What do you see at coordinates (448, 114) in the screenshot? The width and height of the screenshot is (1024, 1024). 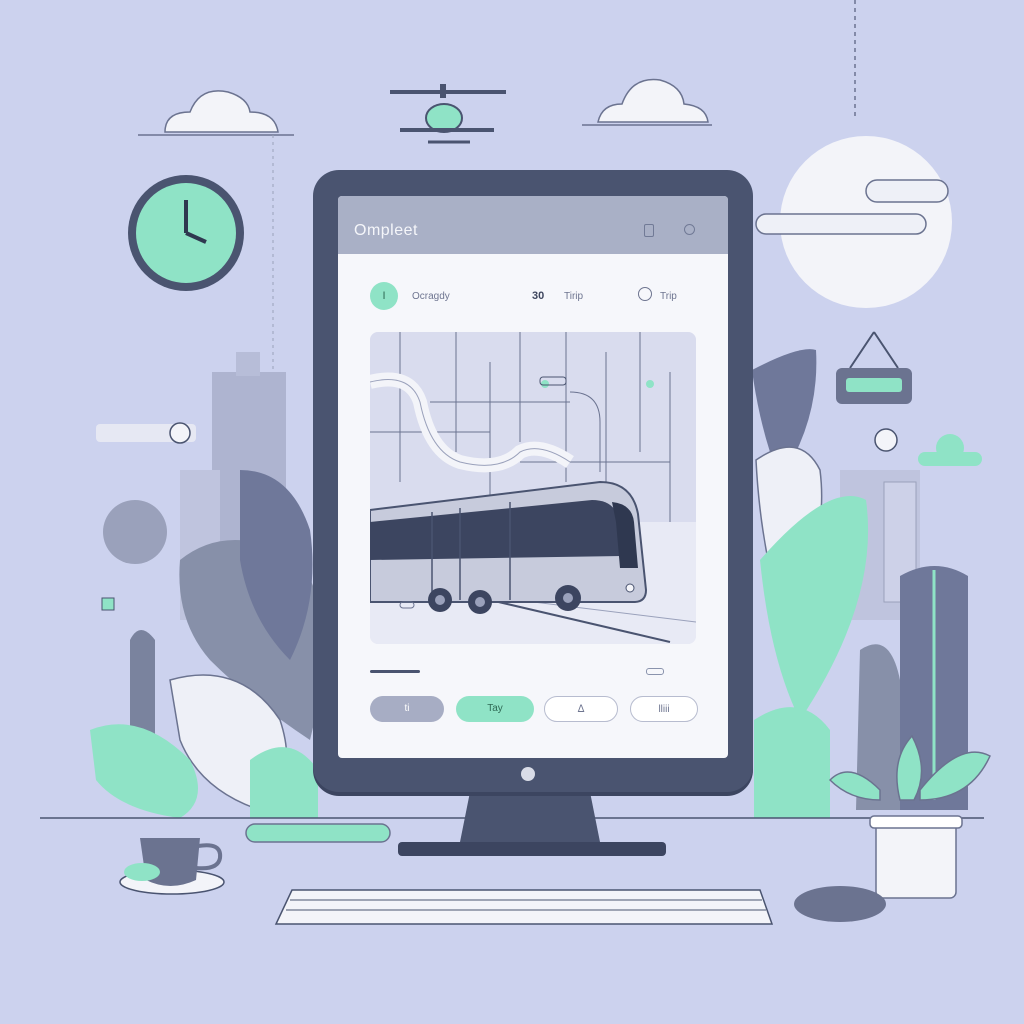 I see `drone-icon` at bounding box center [448, 114].